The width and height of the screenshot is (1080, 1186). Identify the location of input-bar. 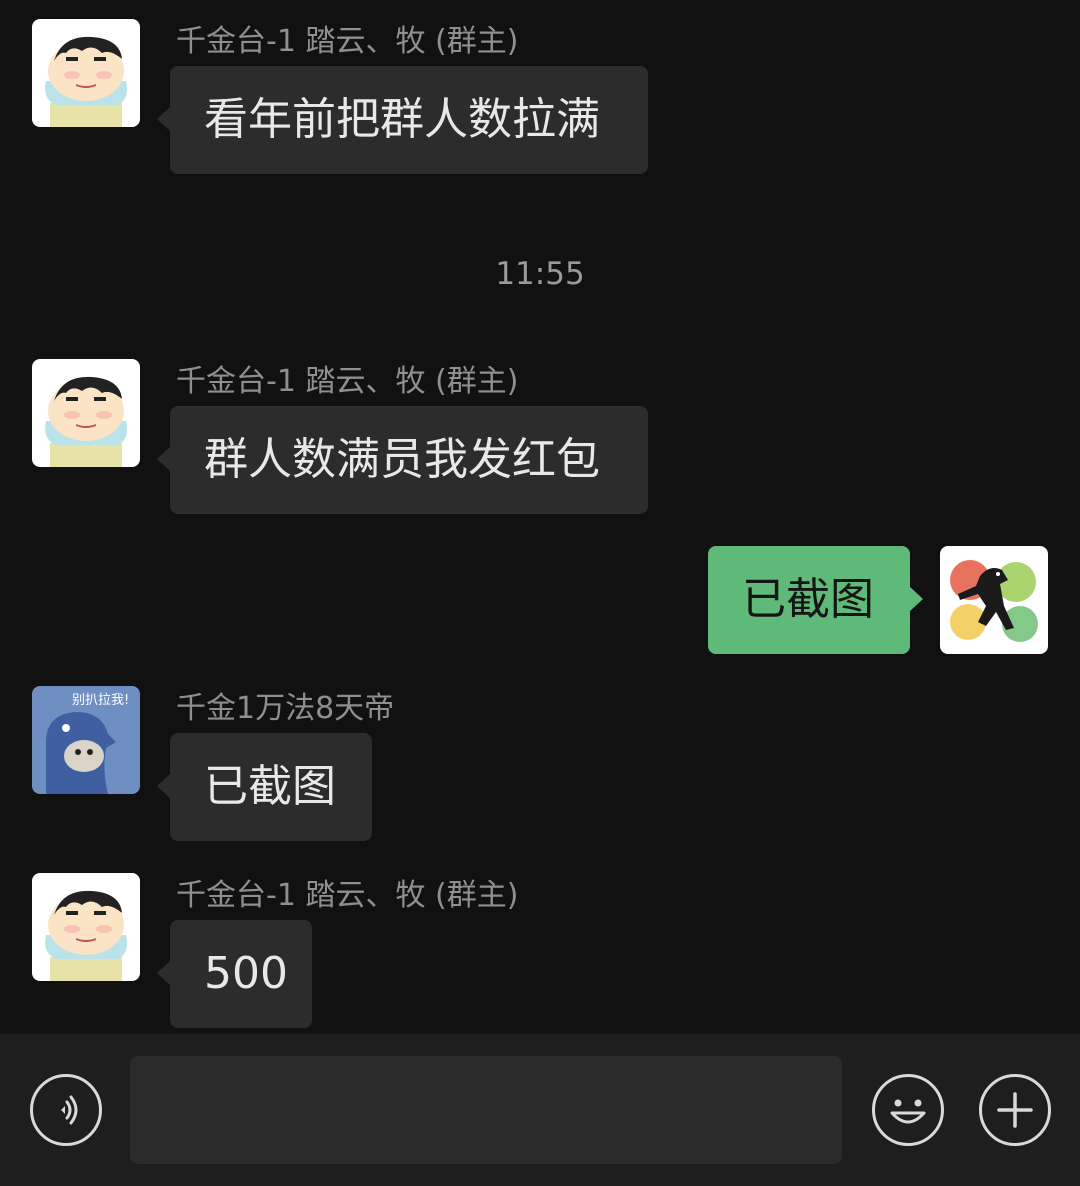
(540, 1110).